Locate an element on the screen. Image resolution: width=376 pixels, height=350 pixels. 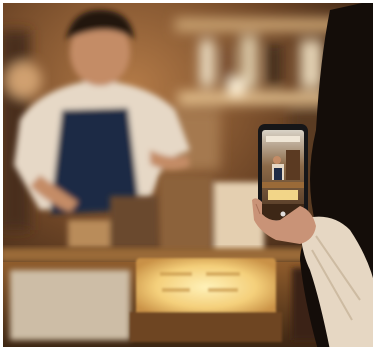
glowing-menu-sign is located at coordinates (206, 300).